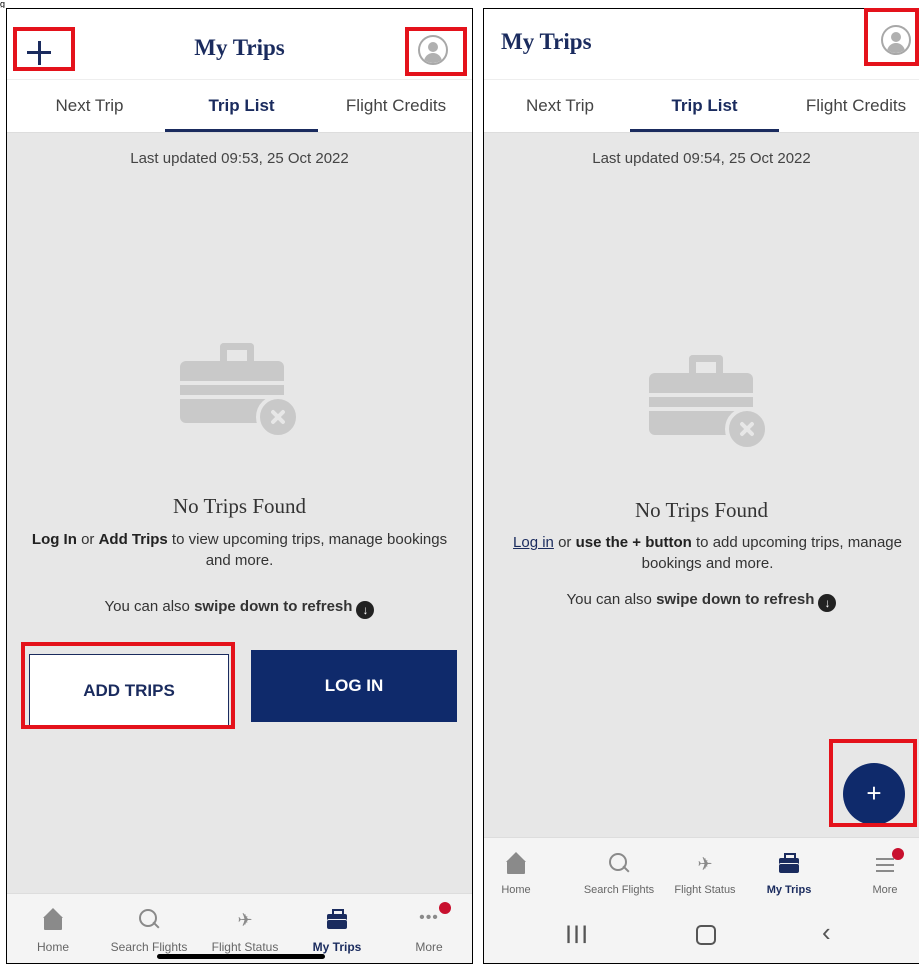 This screenshot has height=964, width=919. I want to click on back-icon: ‹, so click(826, 932).